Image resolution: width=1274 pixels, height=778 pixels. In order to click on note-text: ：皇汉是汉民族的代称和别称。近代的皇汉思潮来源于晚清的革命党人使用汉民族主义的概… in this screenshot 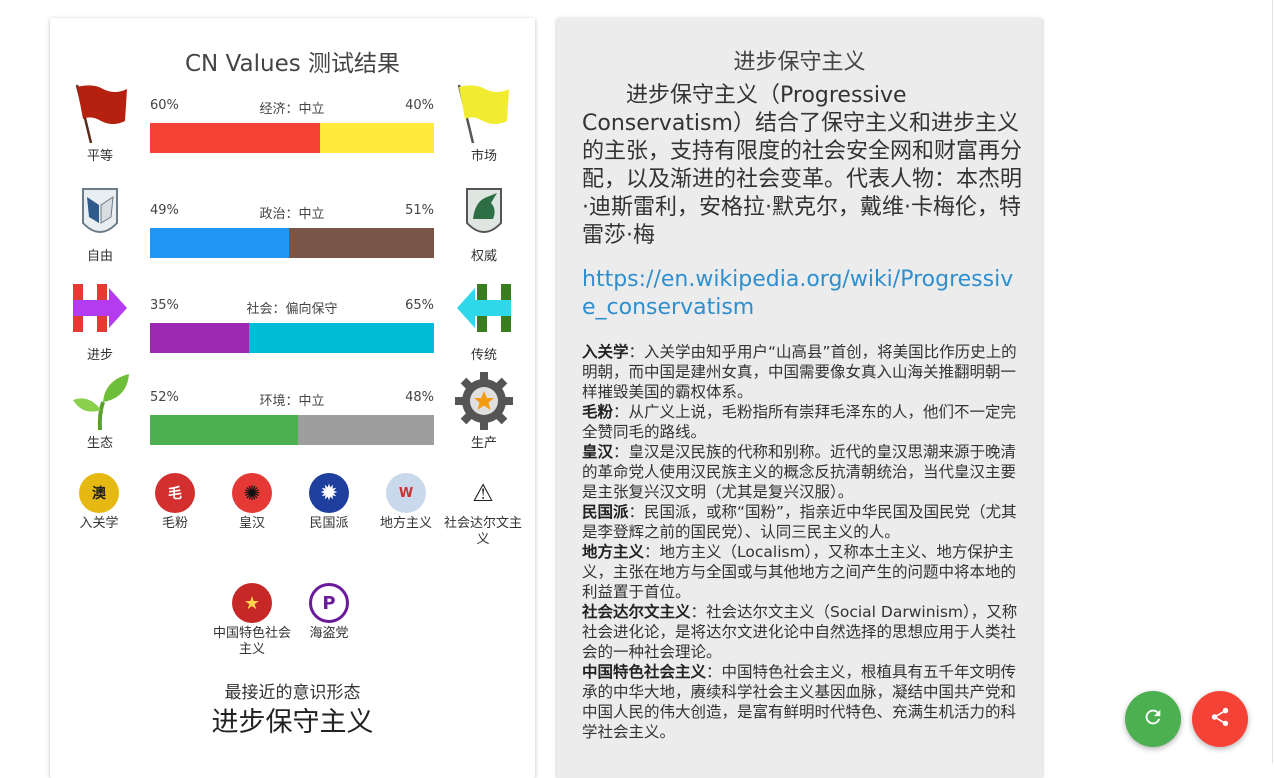, I will do `click(799, 472)`.